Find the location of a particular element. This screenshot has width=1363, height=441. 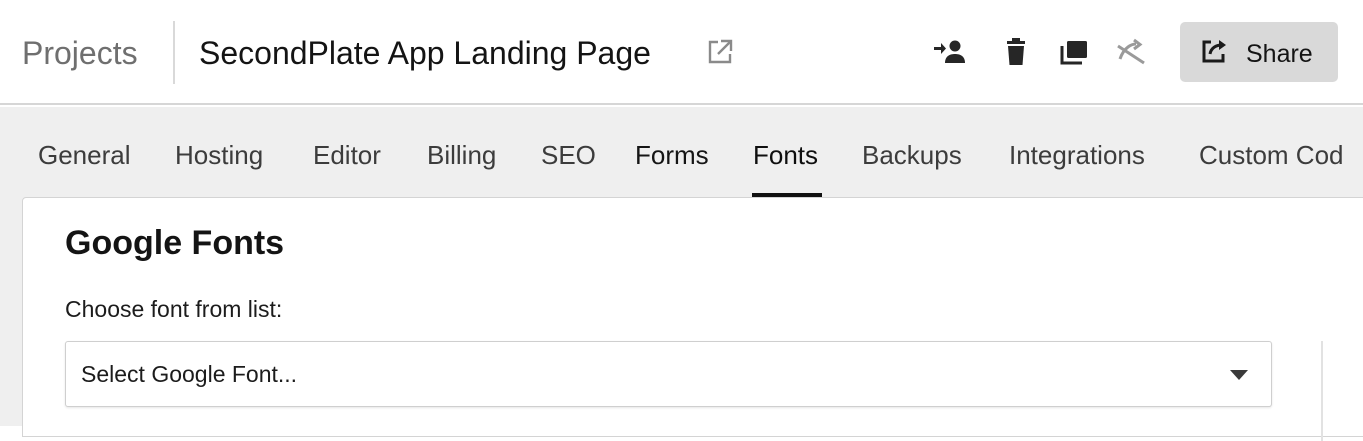

tab-editor: Editor is located at coordinates (347, 155).